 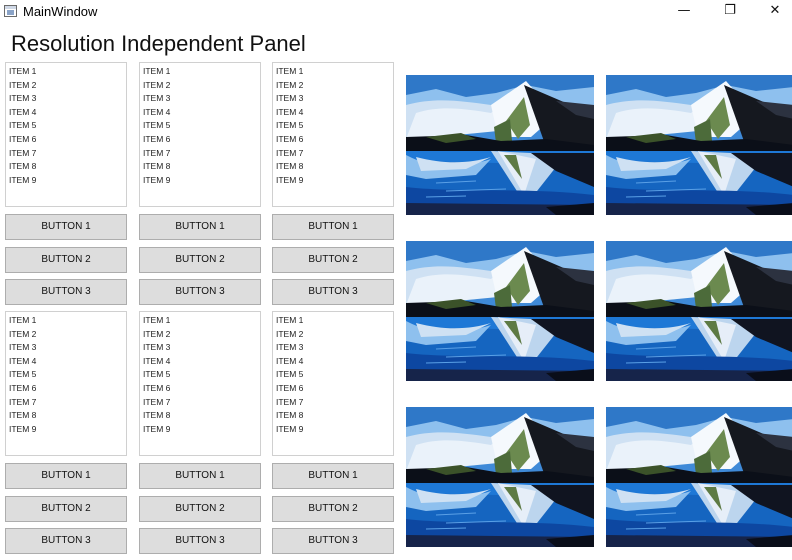 I want to click on window-app-icon, so click(x=10, y=11).